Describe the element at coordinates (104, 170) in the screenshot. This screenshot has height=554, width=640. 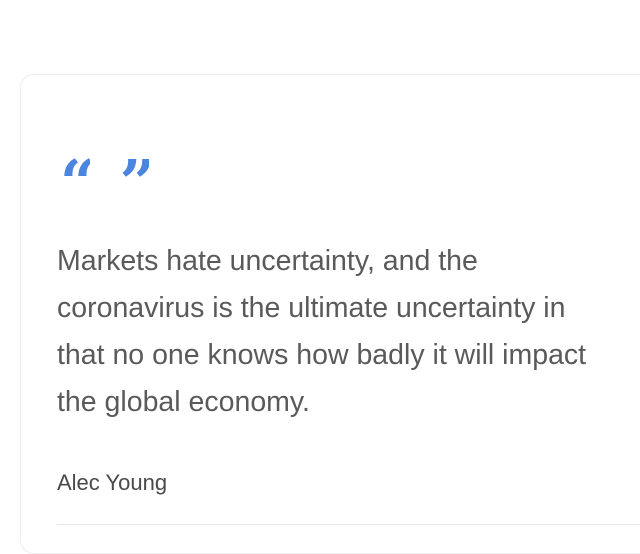
I see `quote-marks: “ ”` at that location.